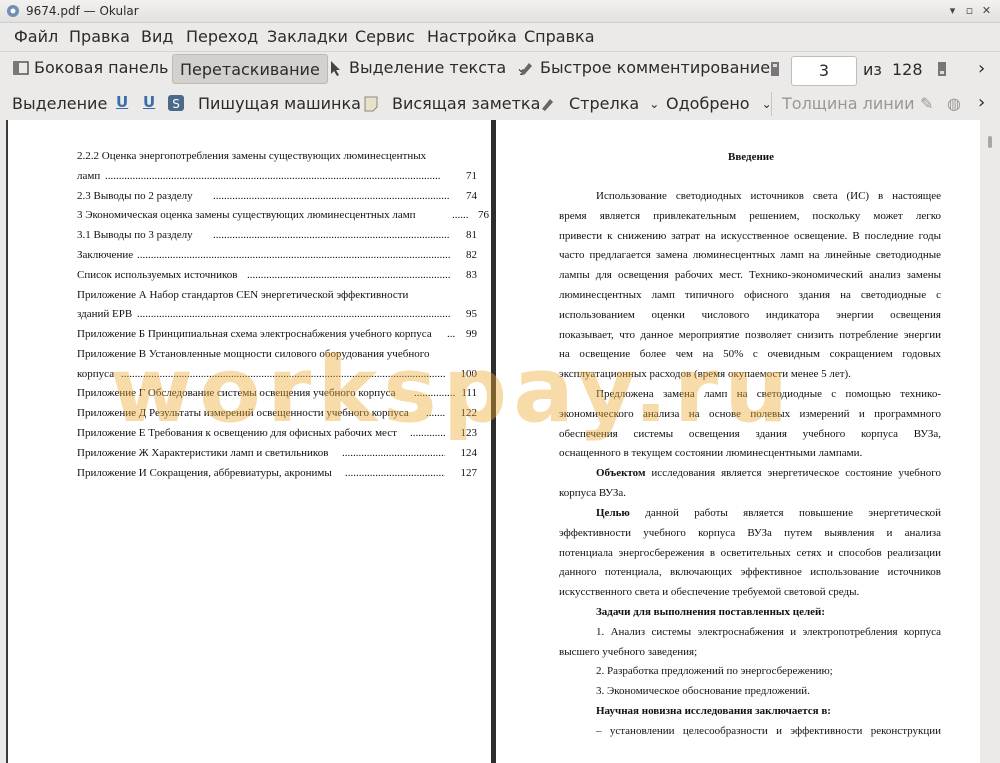  Describe the element at coordinates (952, 10) in the screenshot. I see `minimize-icon: ▾` at that location.